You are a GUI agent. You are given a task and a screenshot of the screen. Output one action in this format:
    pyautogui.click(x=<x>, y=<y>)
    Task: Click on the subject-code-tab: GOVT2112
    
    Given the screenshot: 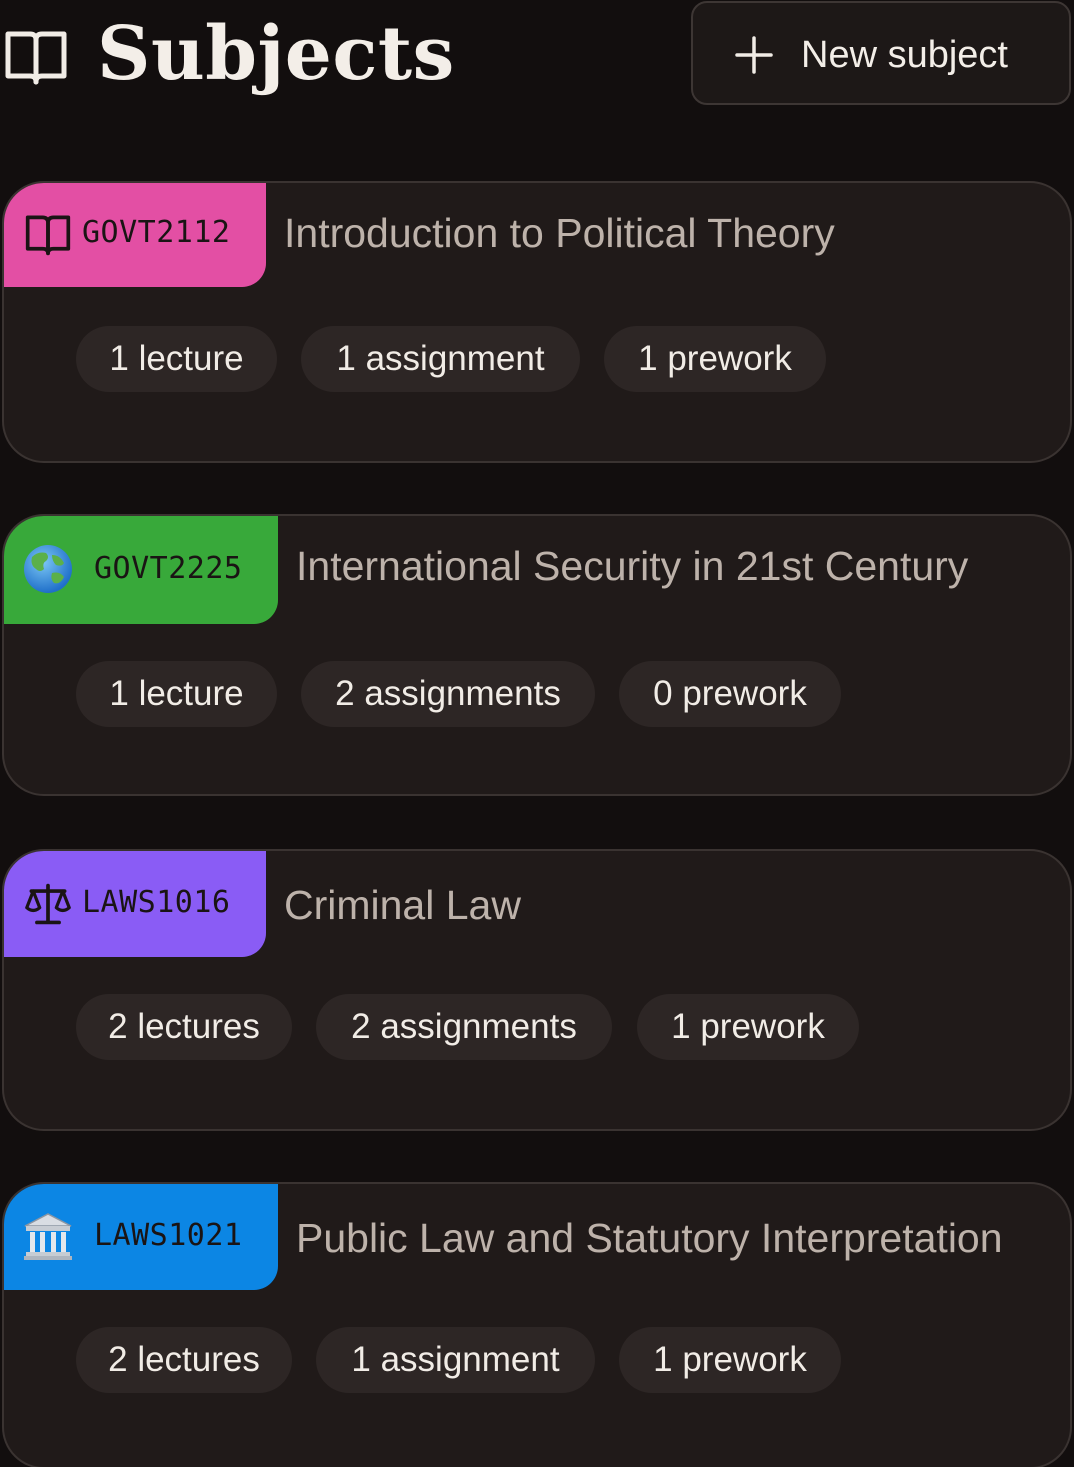 What is the action you would take?
    pyautogui.click(x=135, y=235)
    